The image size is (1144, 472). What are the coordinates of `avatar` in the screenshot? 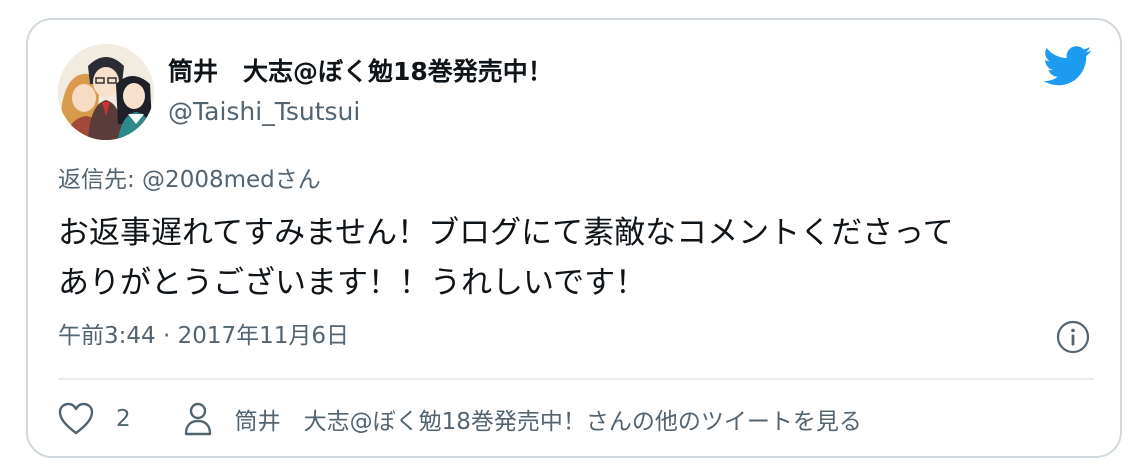 It's located at (106, 92).